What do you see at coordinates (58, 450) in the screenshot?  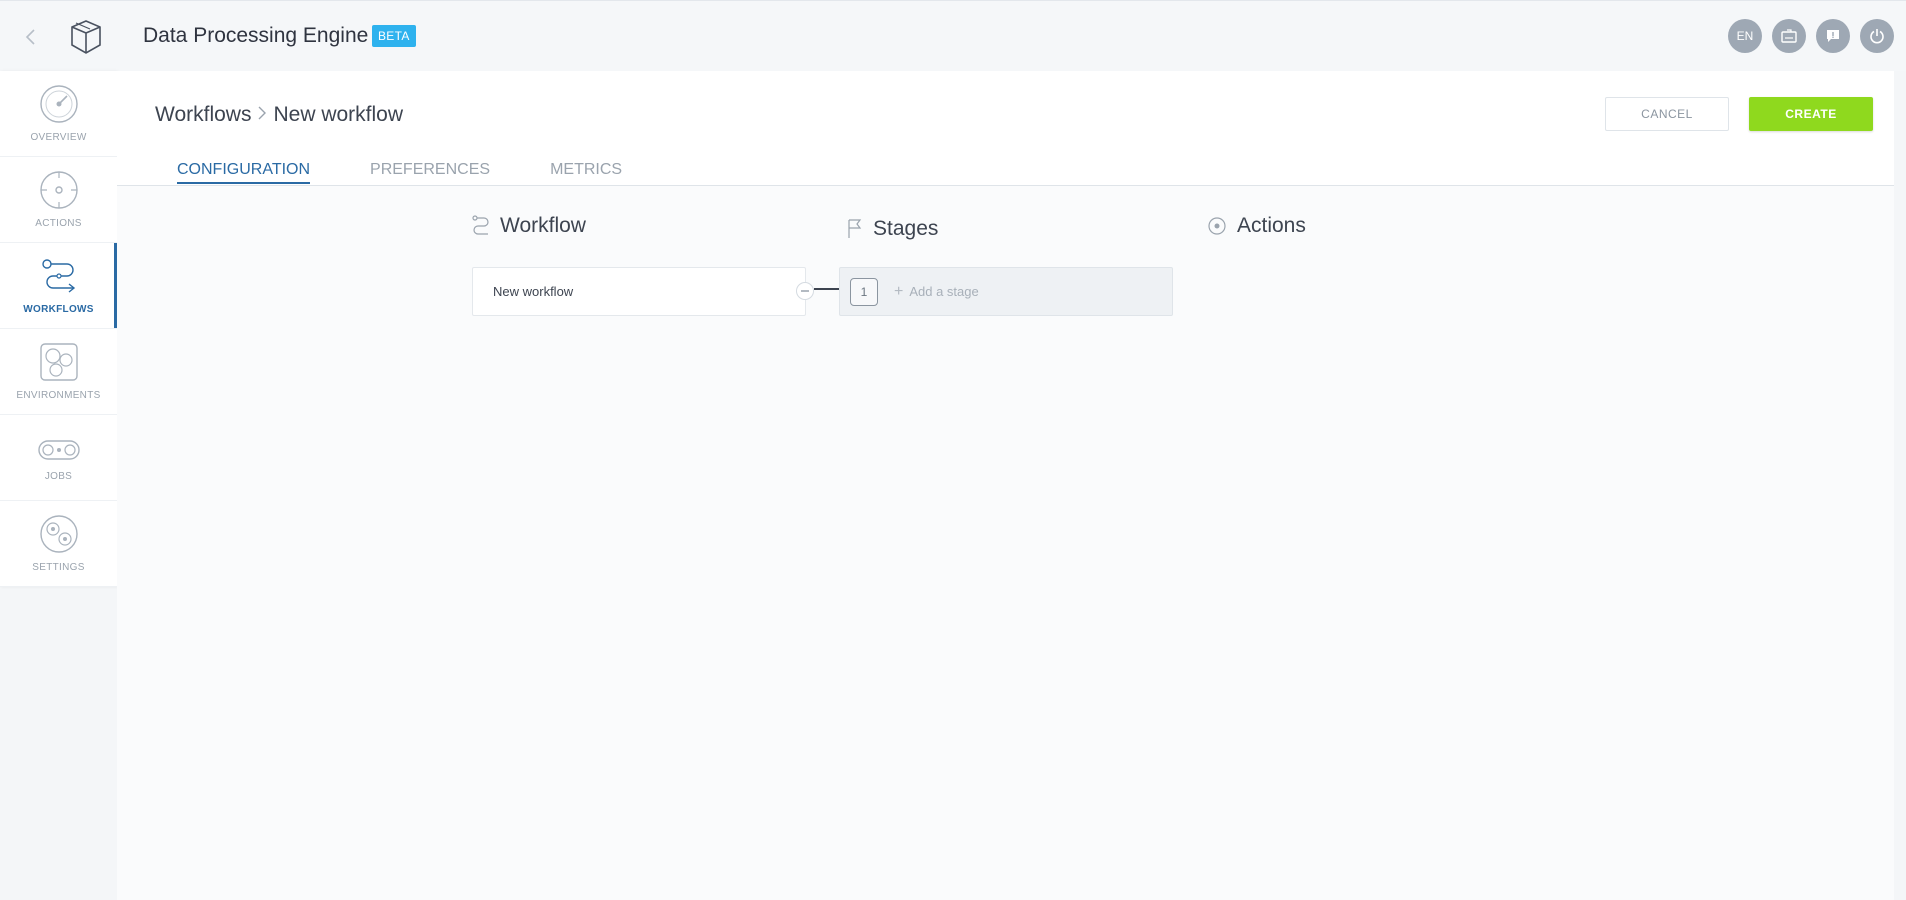 I see `conveyor-icon` at bounding box center [58, 450].